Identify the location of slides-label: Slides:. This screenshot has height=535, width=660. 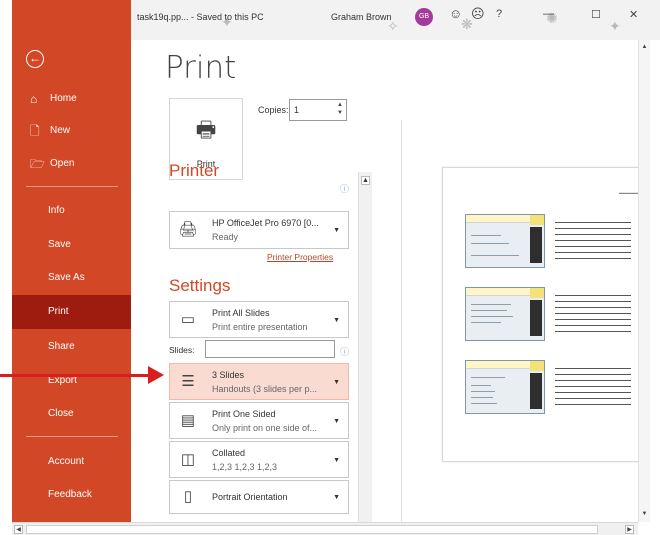
(182, 350).